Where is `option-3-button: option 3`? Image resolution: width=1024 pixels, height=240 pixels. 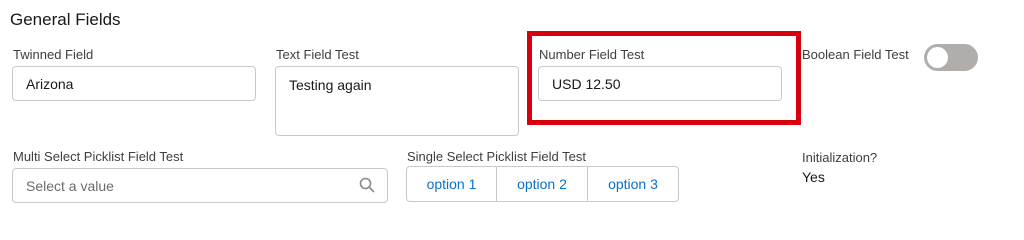
option-3-button: option 3 is located at coordinates (633, 184).